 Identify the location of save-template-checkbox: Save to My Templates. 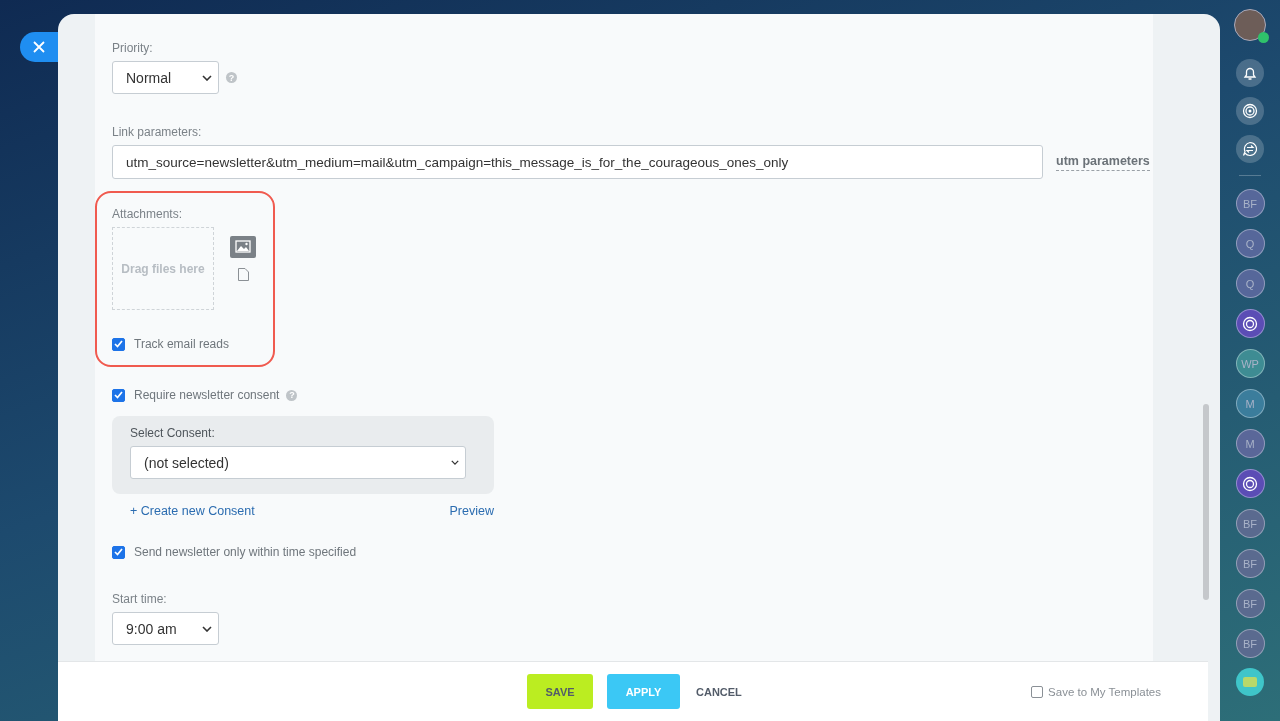
(1096, 691).